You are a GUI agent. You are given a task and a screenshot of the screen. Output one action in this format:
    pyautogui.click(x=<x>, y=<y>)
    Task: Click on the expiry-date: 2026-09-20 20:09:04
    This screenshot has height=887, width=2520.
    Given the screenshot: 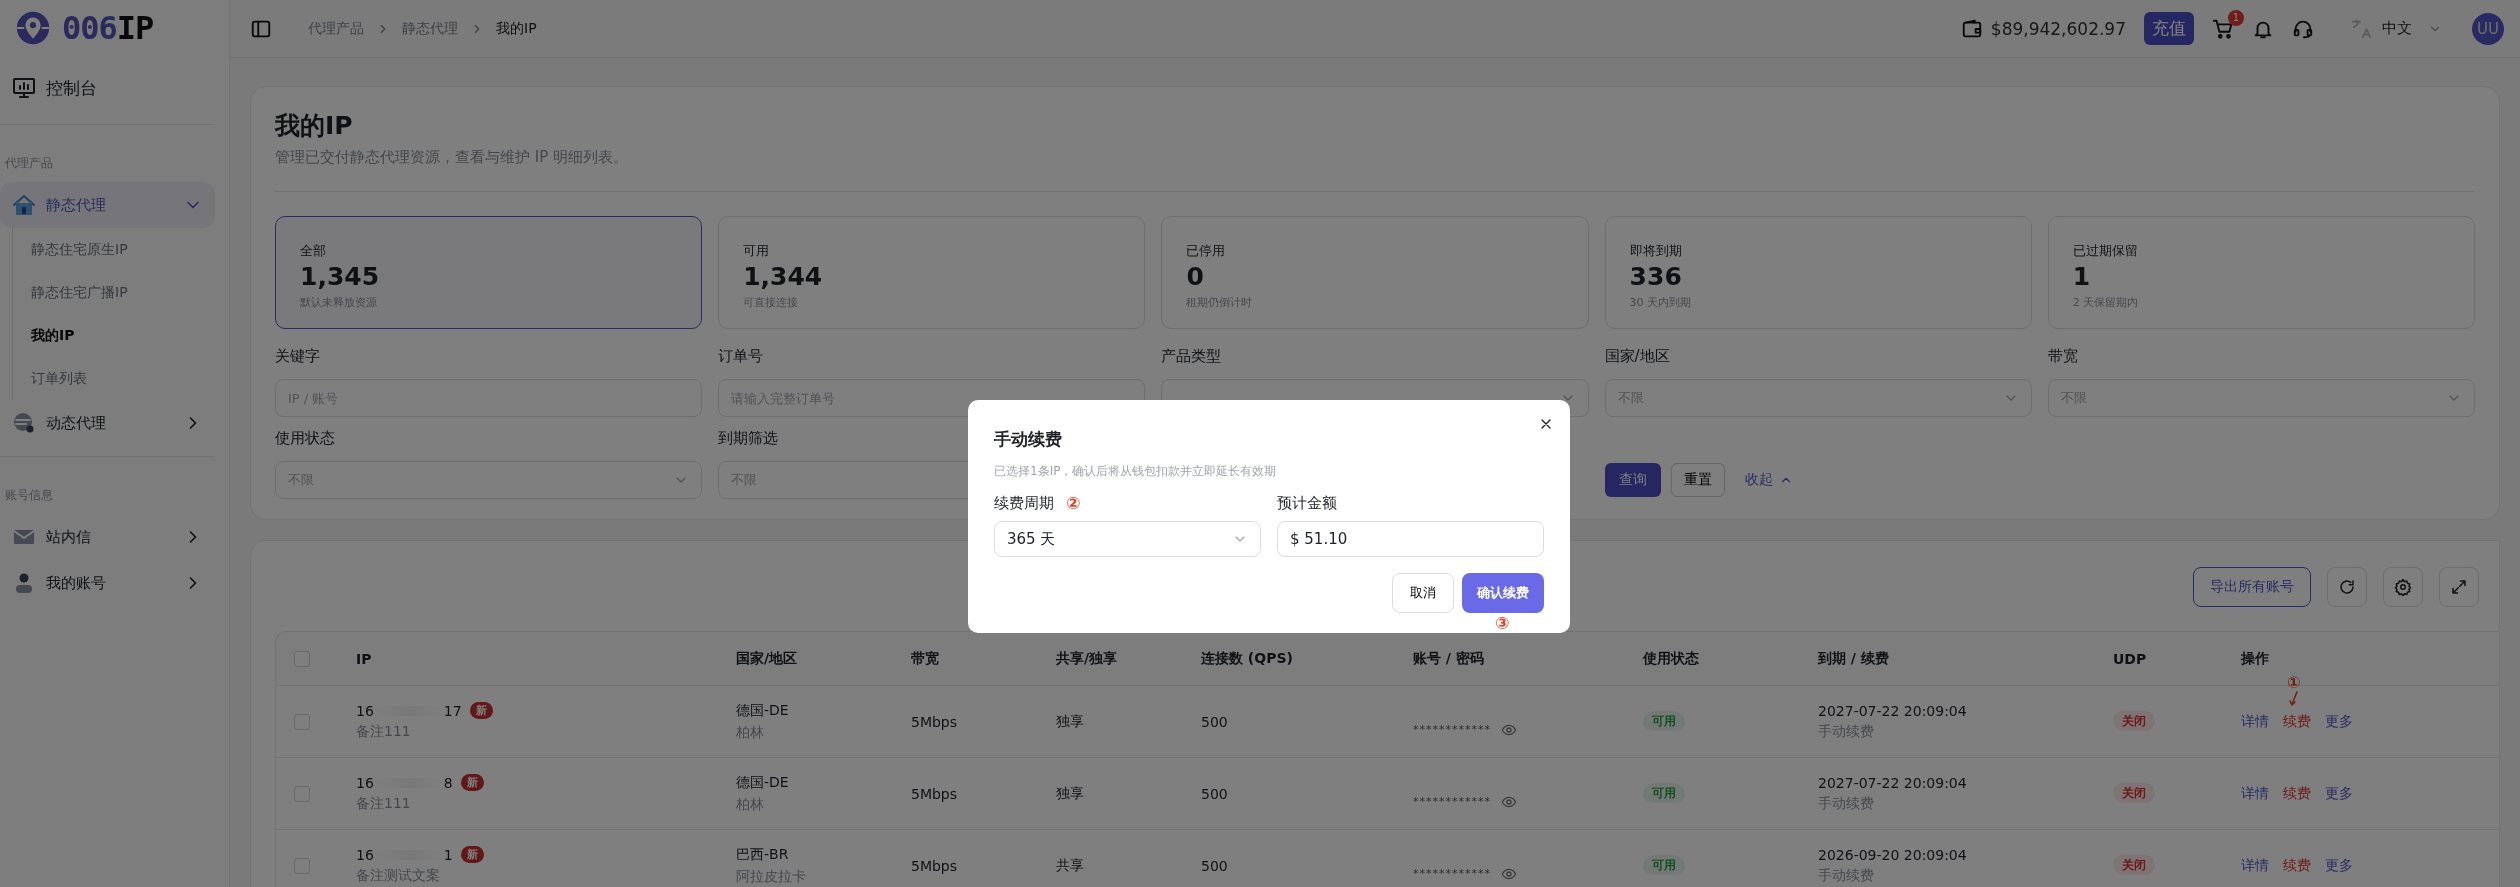 What is the action you would take?
    pyautogui.click(x=1892, y=854)
    